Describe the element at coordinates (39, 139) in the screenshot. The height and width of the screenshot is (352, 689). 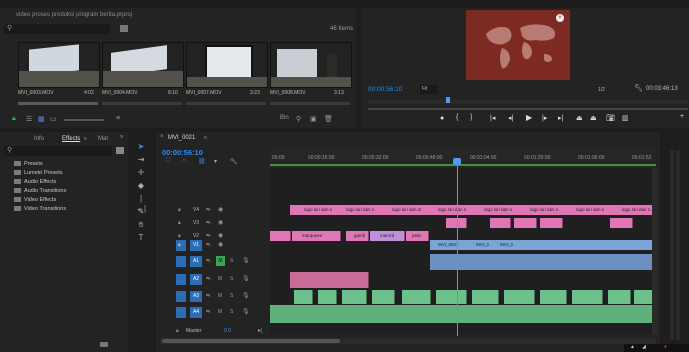
I see `tab-info: Info` at that location.